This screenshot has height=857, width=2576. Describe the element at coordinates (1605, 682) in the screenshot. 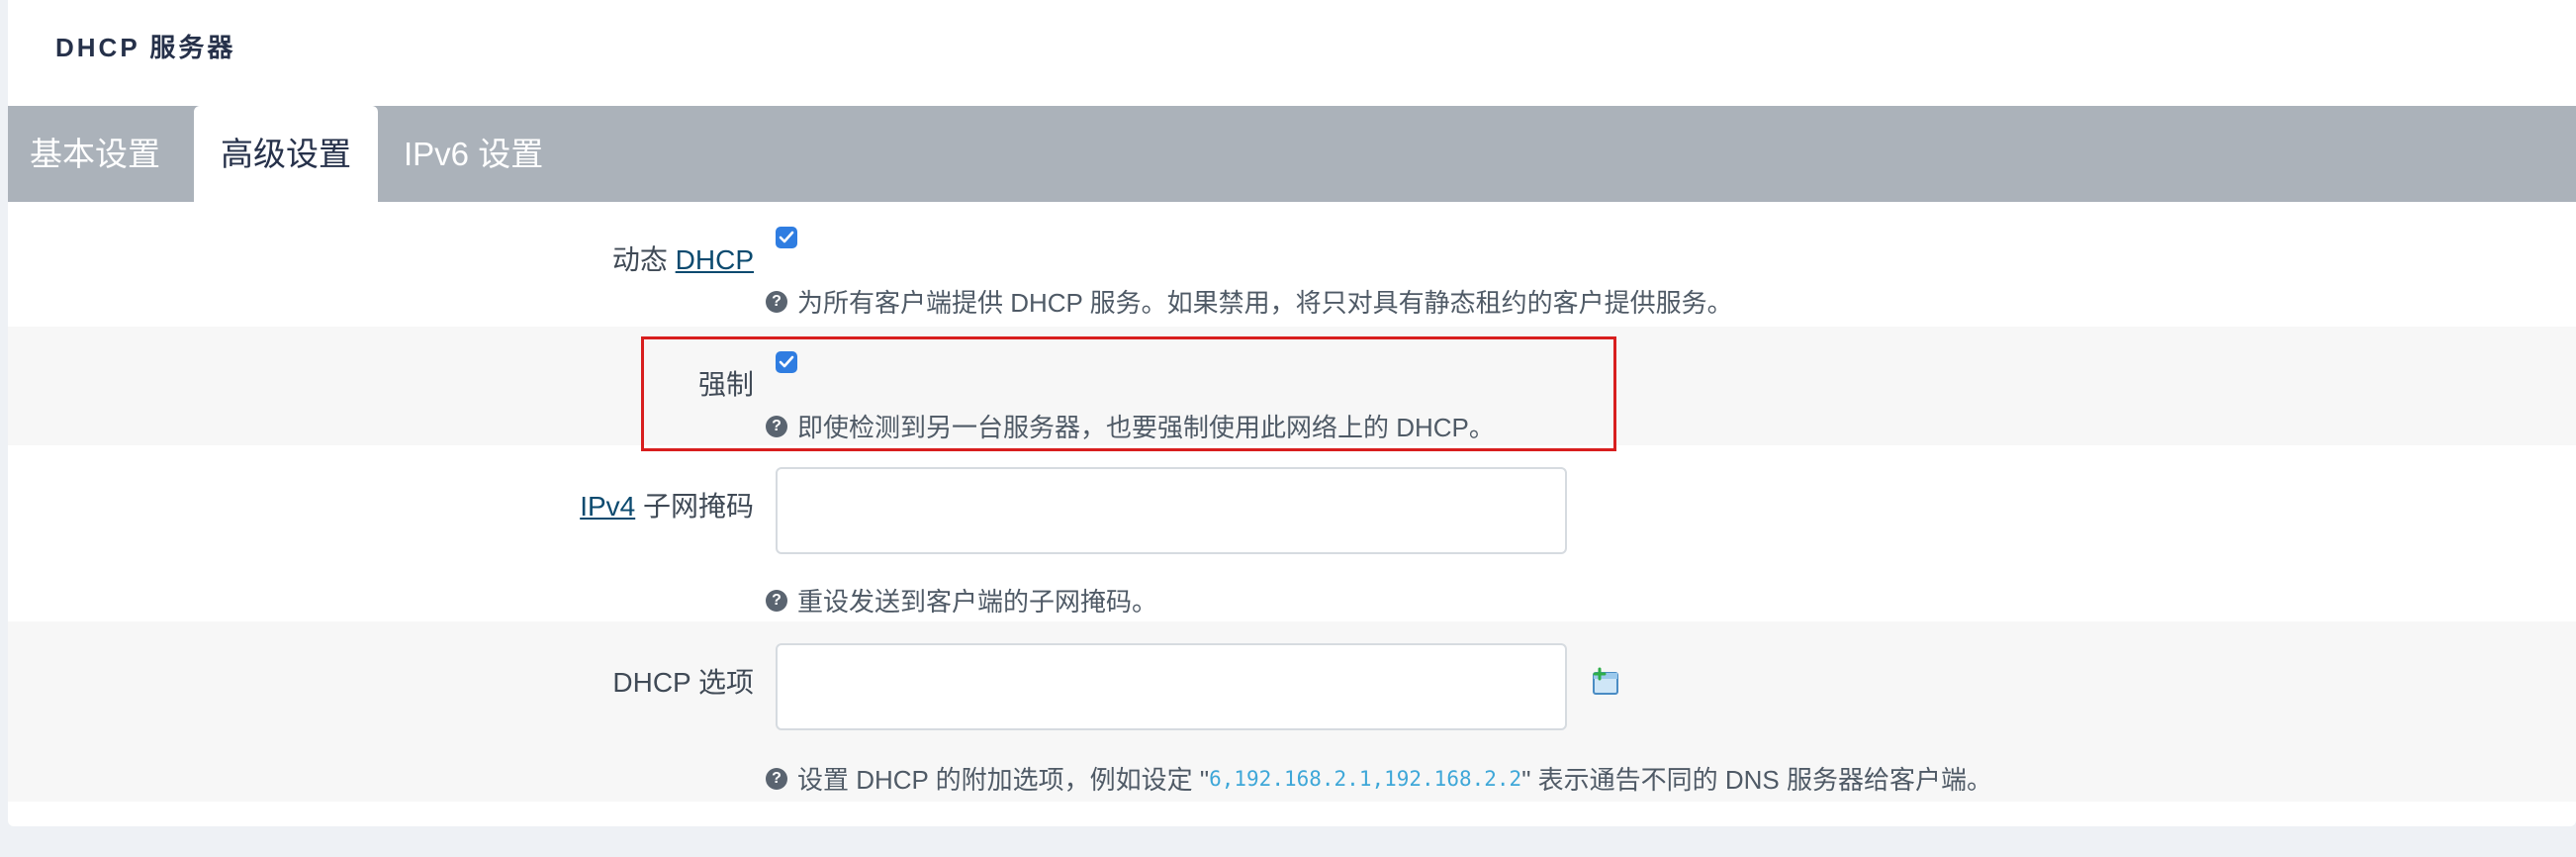

I see `add-option-icon` at that location.